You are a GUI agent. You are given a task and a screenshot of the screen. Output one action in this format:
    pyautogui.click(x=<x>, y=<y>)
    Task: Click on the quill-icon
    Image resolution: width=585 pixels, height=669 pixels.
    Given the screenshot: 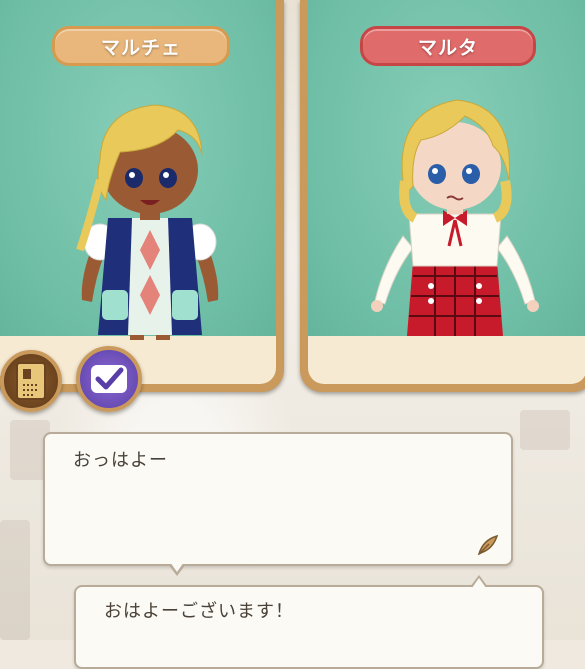 What is the action you would take?
    pyautogui.click(x=488, y=545)
    